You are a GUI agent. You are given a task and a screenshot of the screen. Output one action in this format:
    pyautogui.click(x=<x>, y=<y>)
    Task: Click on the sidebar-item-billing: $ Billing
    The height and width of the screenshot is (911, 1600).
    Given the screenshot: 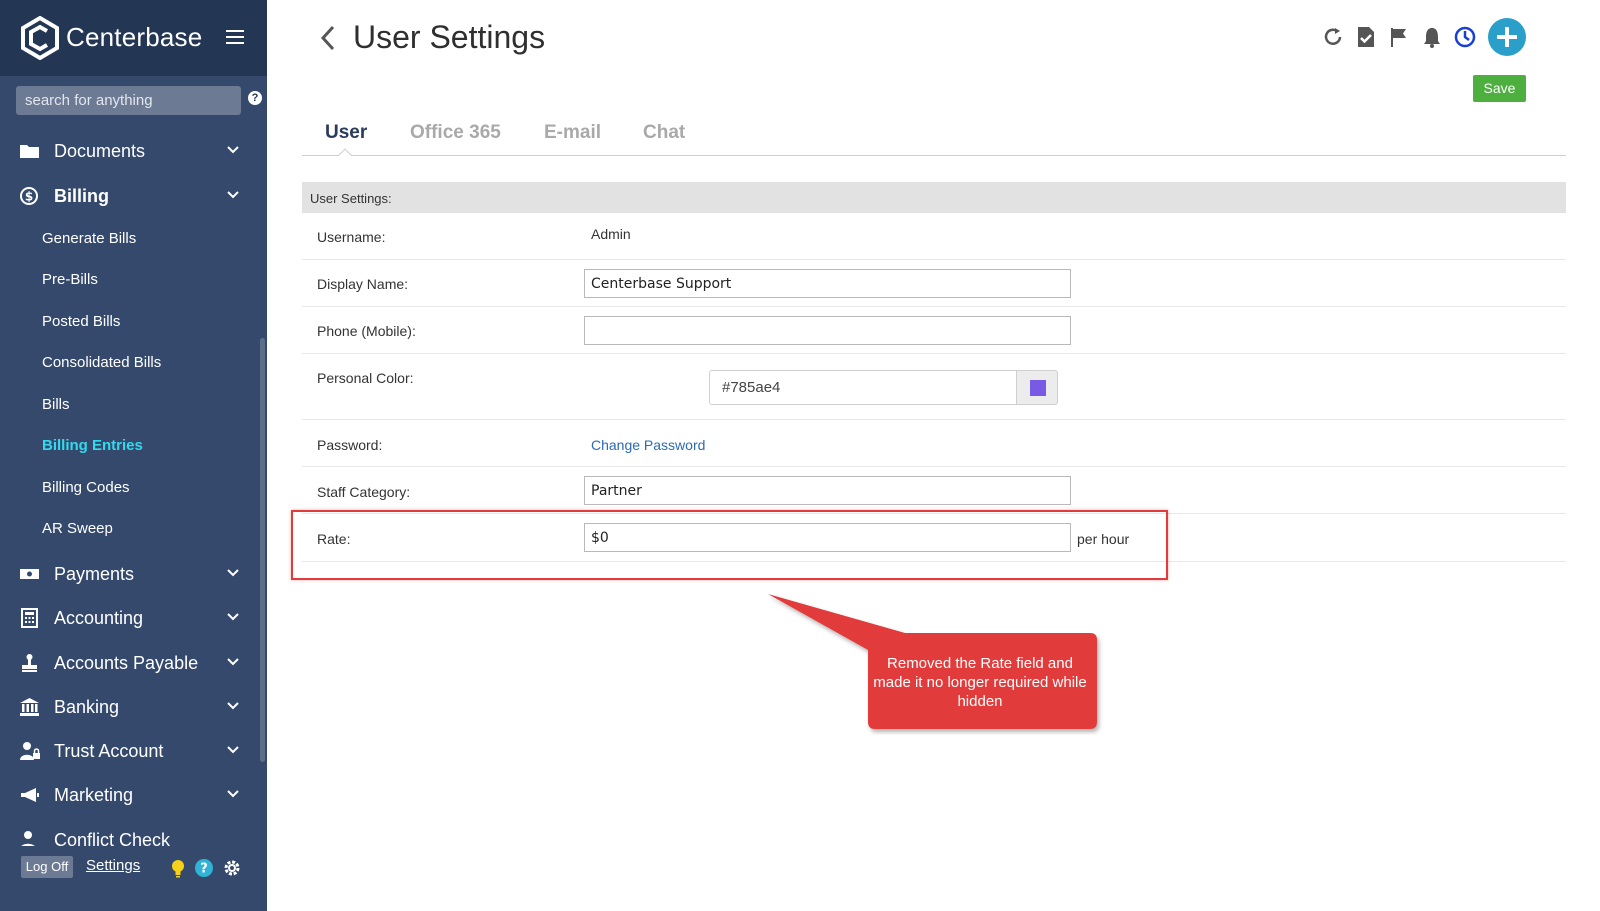 What is the action you would take?
    pyautogui.click(x=130, y=196)
    